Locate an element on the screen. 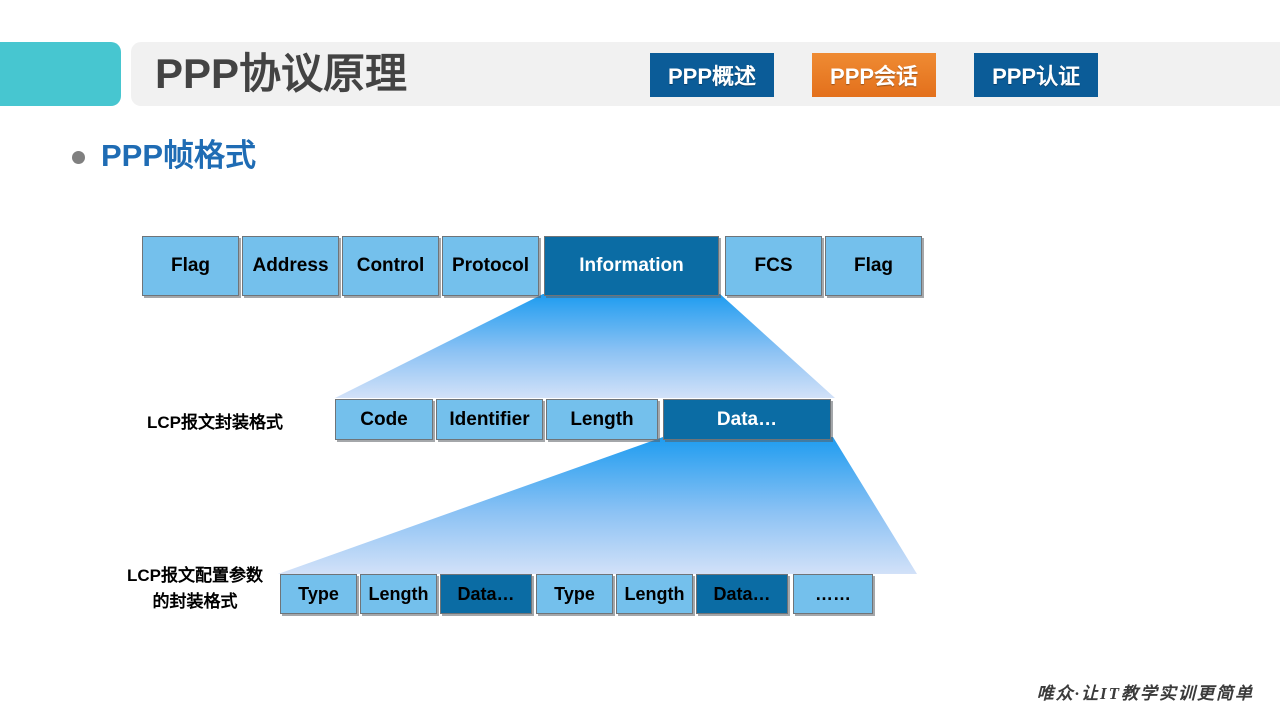 Image resolution: width=1280 pixels, height=720 pixels. footer-slogan: 唯众·让IT教学实训更简单 is located at coordinates (1145, 693).